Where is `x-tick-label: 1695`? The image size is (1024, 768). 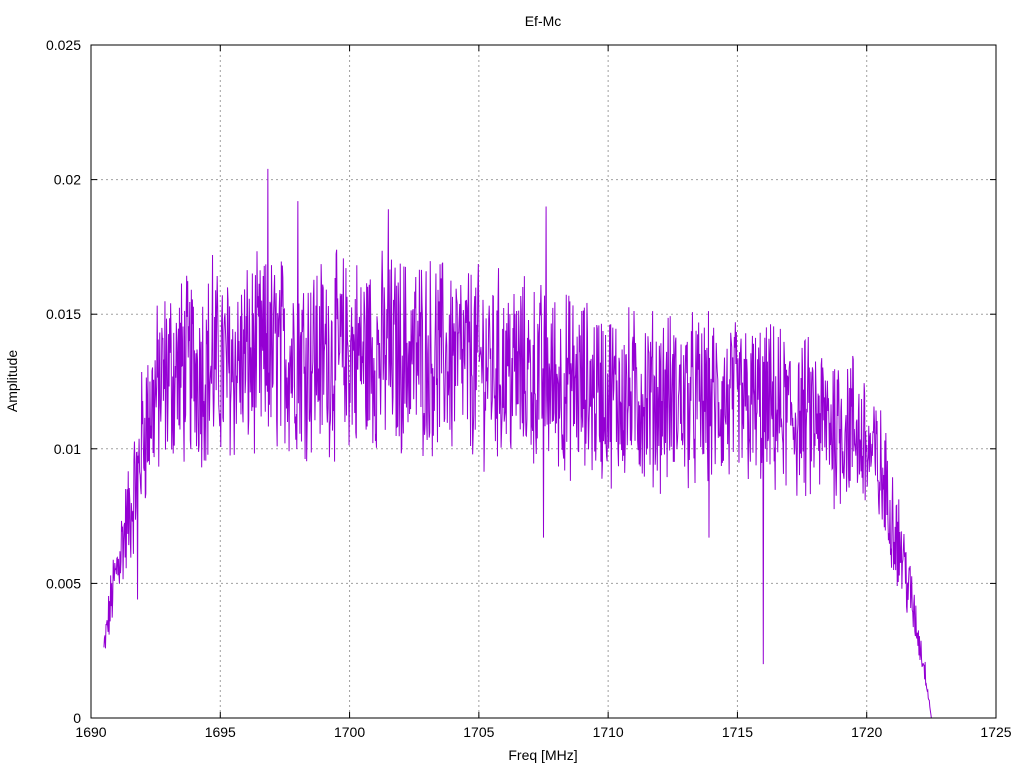 x-tick-label: 1695 is located at coordinates (220, 732).